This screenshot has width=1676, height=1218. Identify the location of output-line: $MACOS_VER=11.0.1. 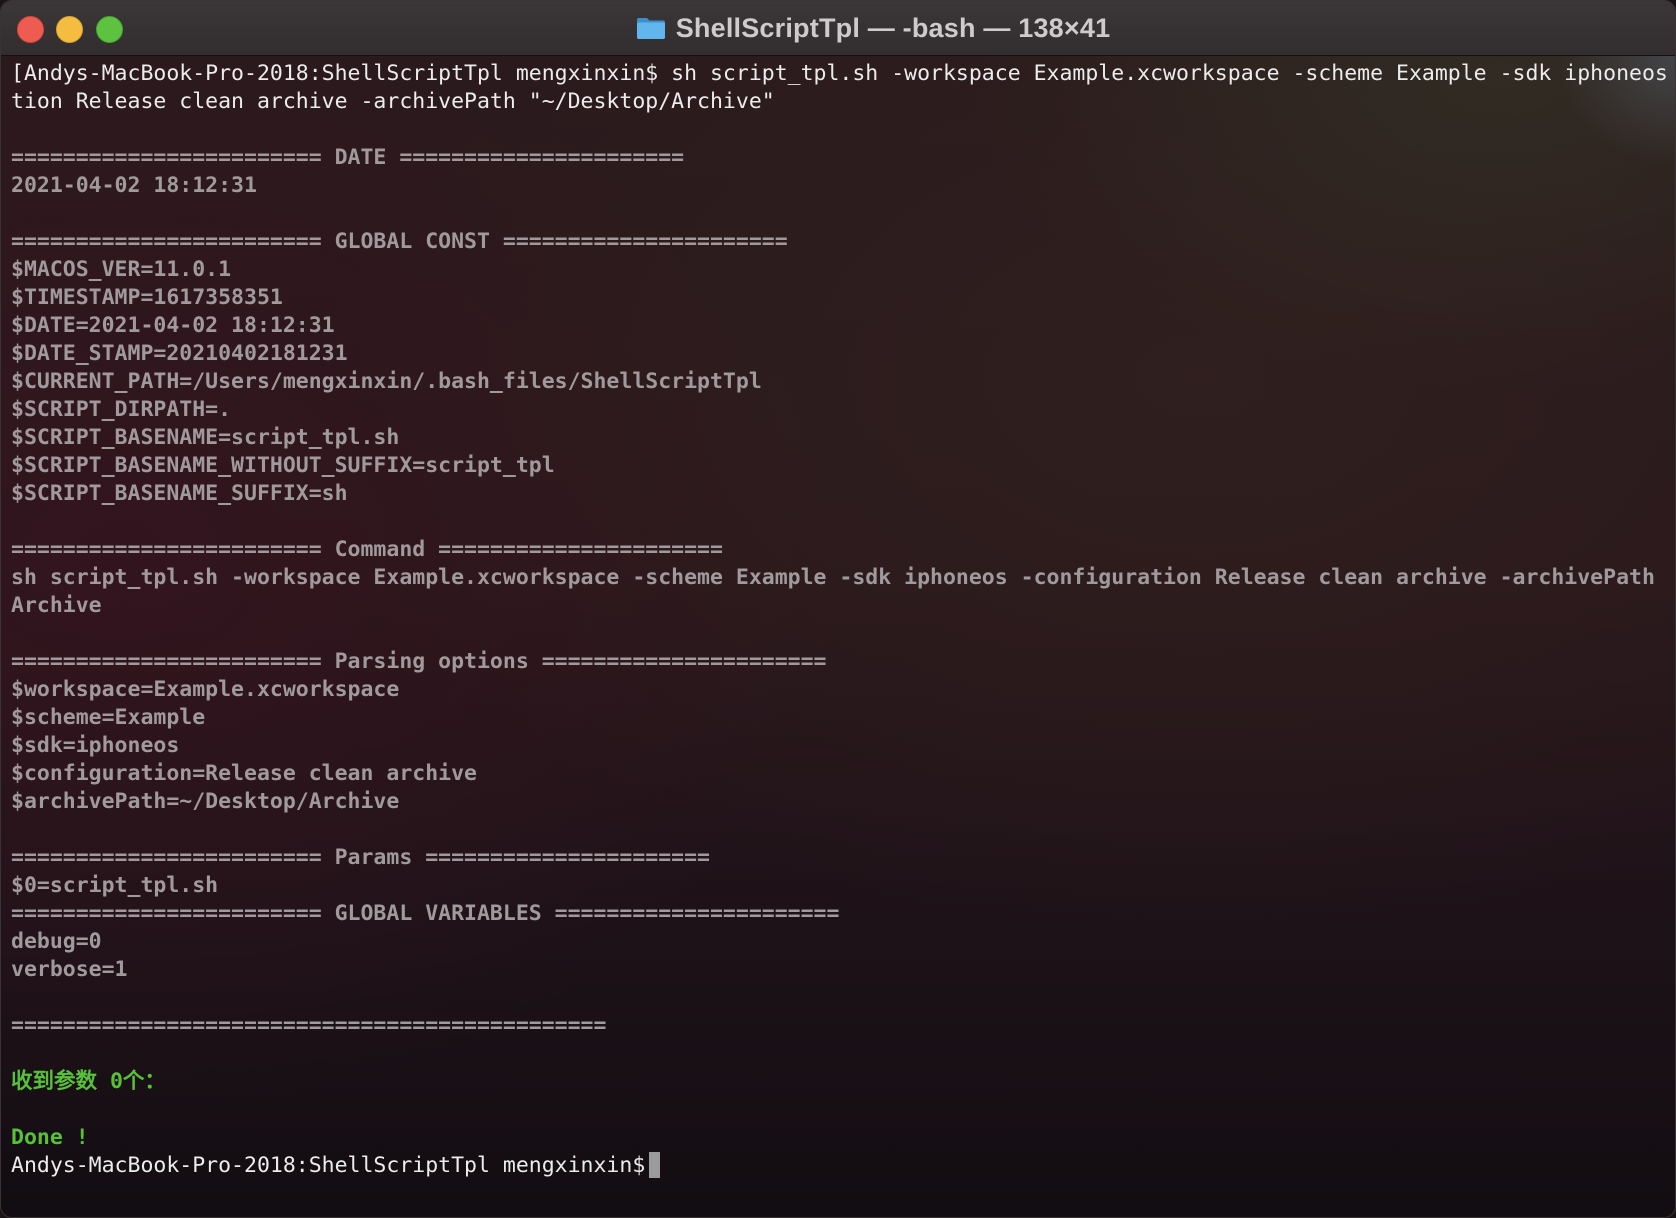
(121, 269).